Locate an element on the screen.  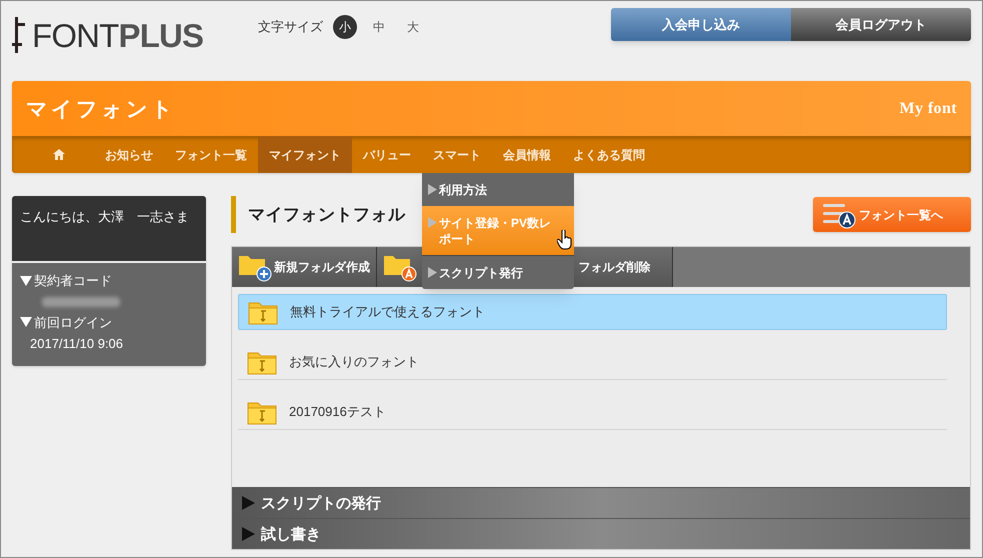
folder-row: お気に入りのフォント is located at coordinates (592, 362).